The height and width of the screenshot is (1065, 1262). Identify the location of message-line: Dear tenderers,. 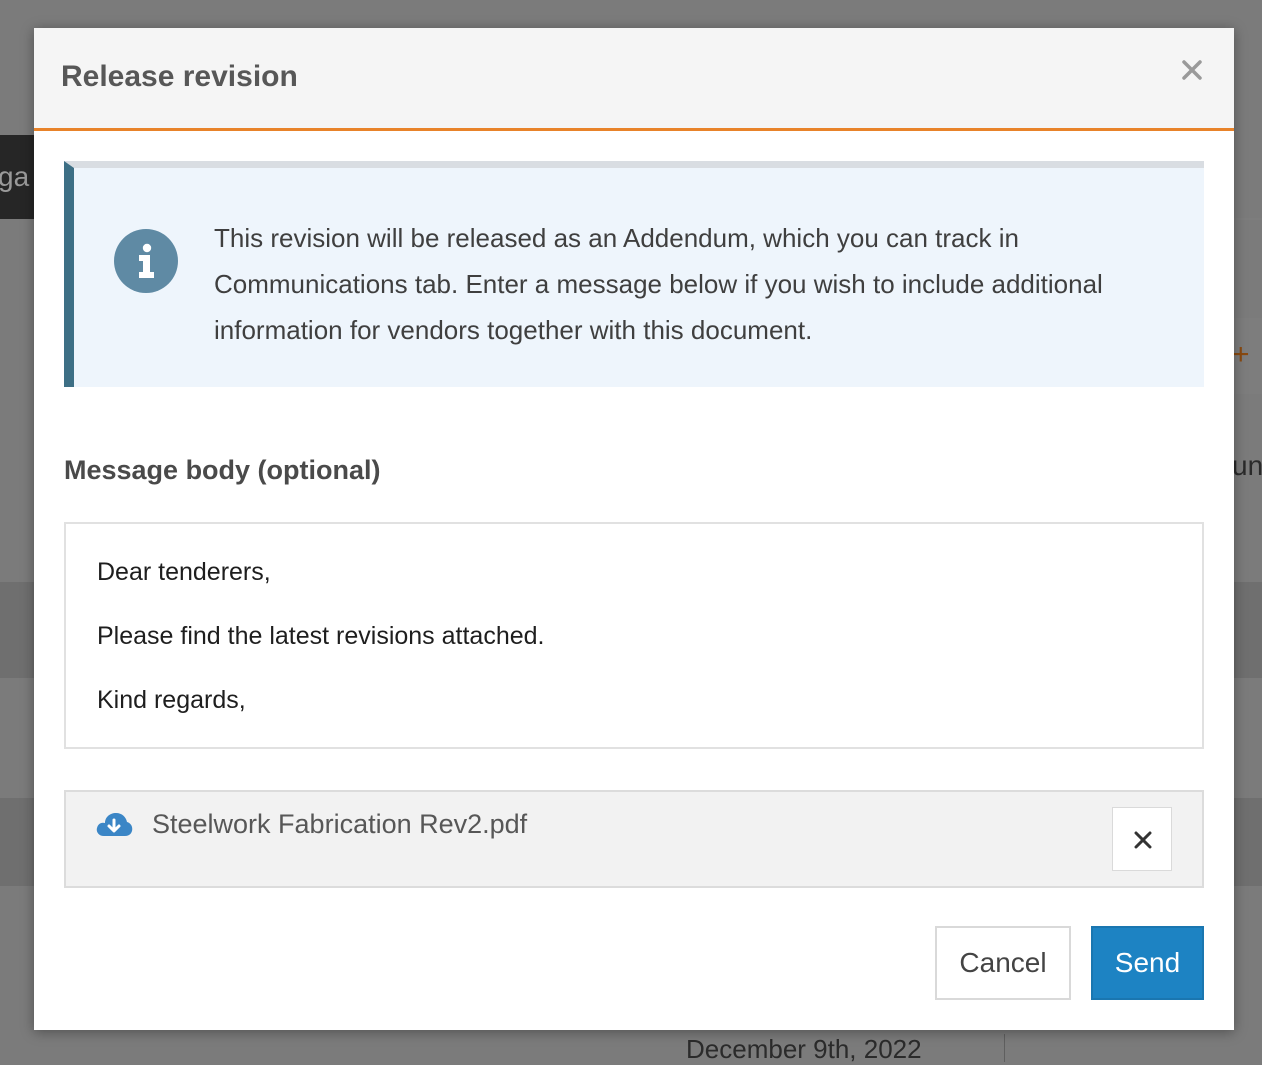
(184, 572).